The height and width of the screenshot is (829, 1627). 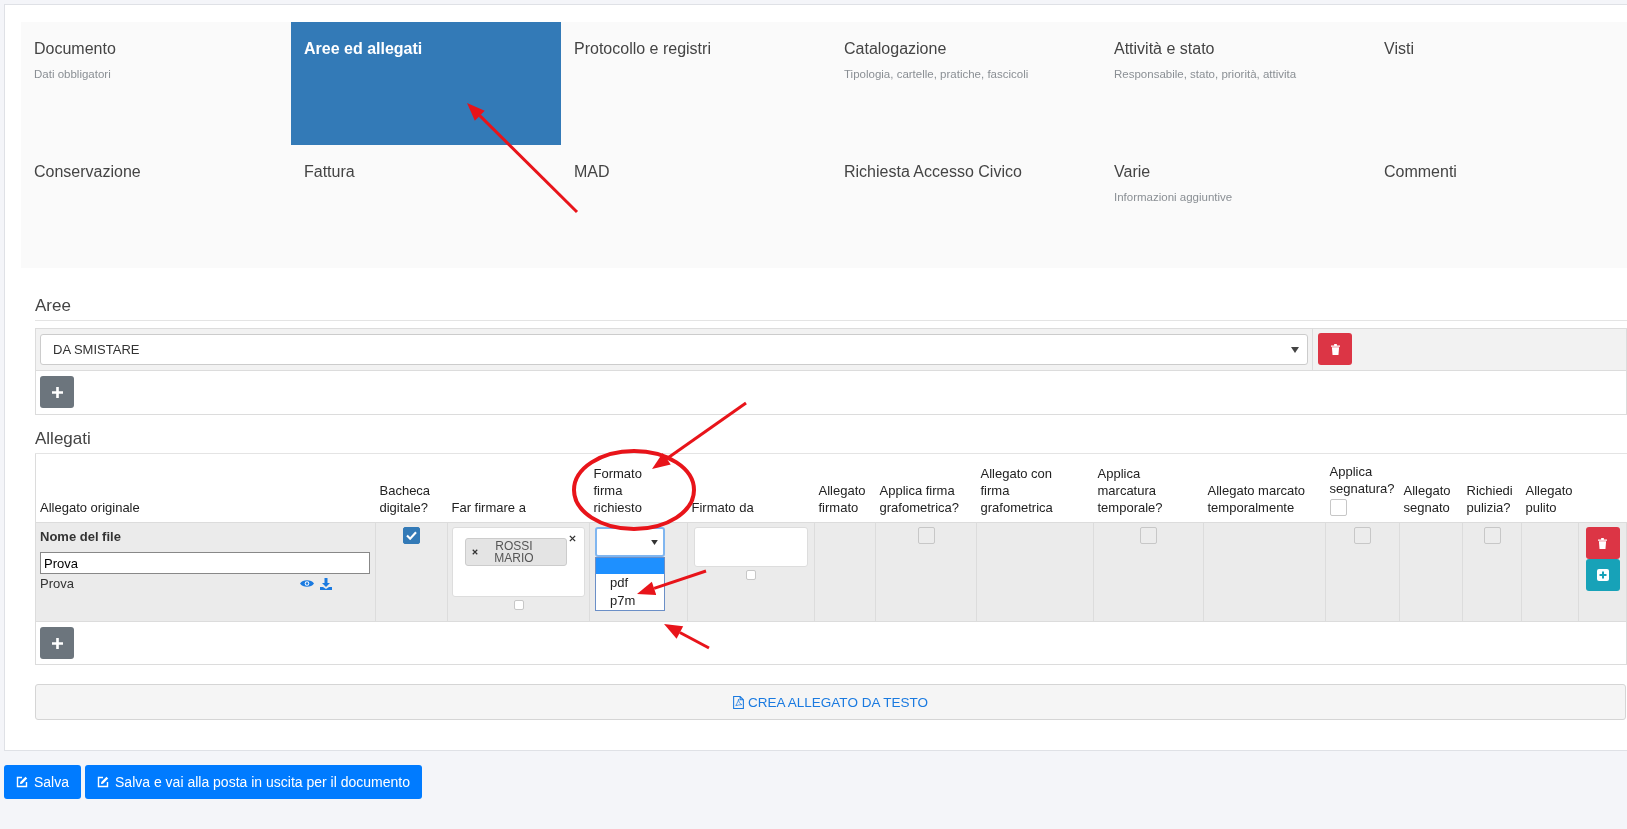 What do you see at coordinates (57, 583) in the screenshot?
I see `file-name: Prova` at bounding box center [57, 583].